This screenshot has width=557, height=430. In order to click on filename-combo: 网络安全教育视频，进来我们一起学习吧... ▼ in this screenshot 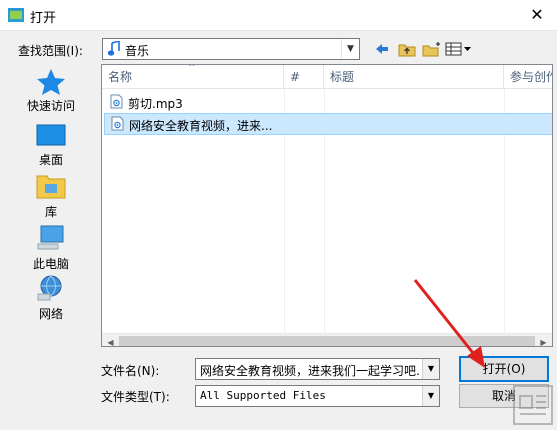, I will do `click(317, 369)`.